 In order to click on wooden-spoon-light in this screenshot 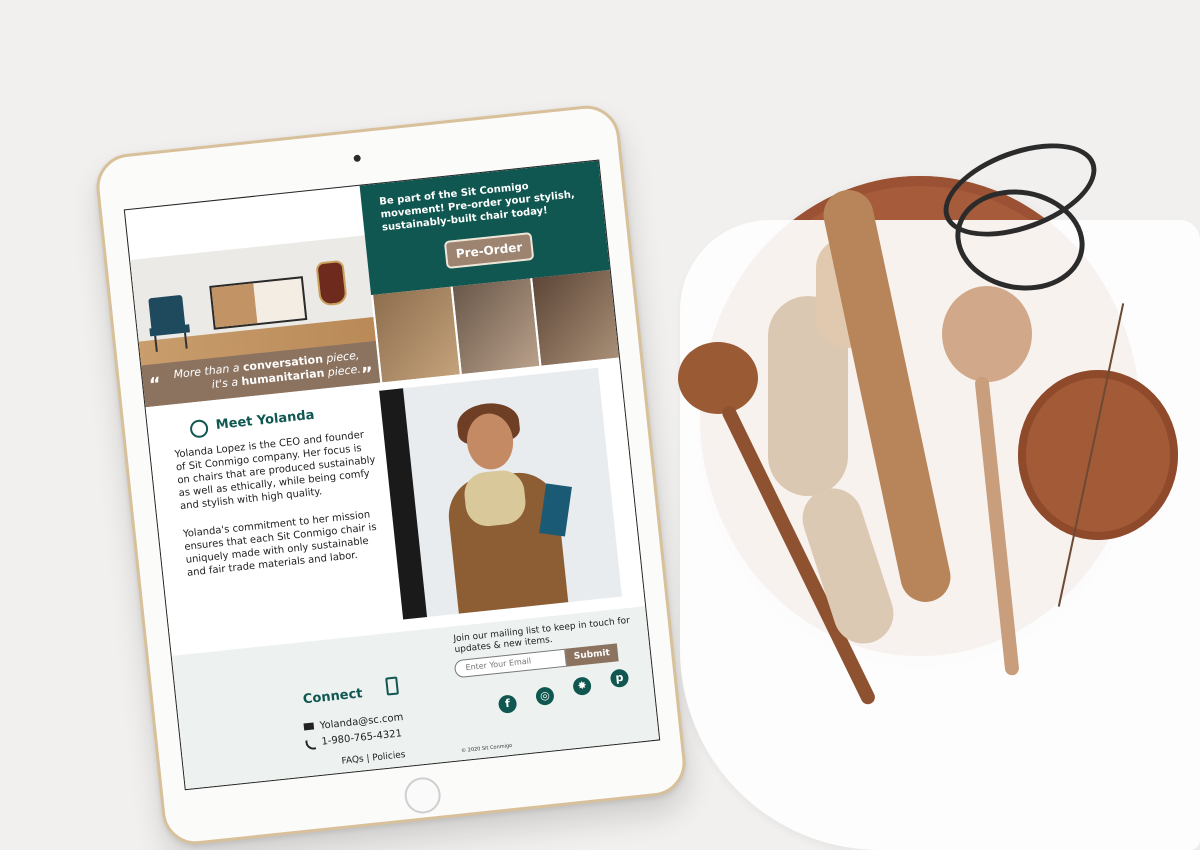, I will do `click(987, 334)`.